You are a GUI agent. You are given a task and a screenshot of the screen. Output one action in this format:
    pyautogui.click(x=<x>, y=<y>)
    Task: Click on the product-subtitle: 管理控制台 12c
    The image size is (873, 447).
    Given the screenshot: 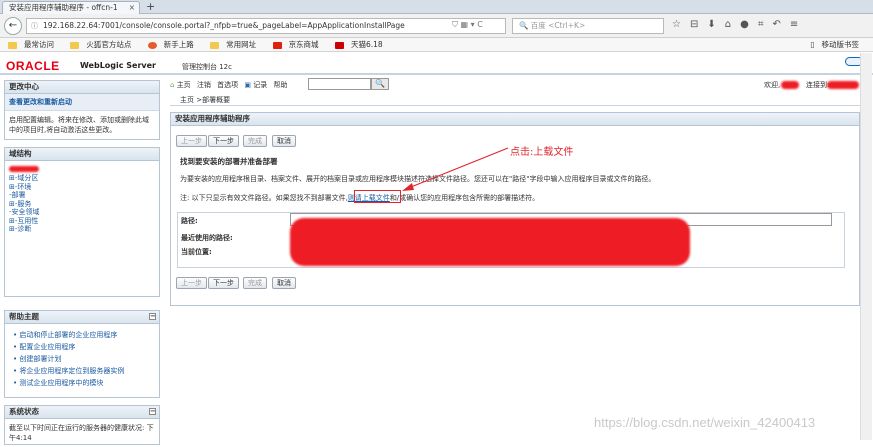 What is the action you would take?
    pyautogui.click(x=207, y=67)
    